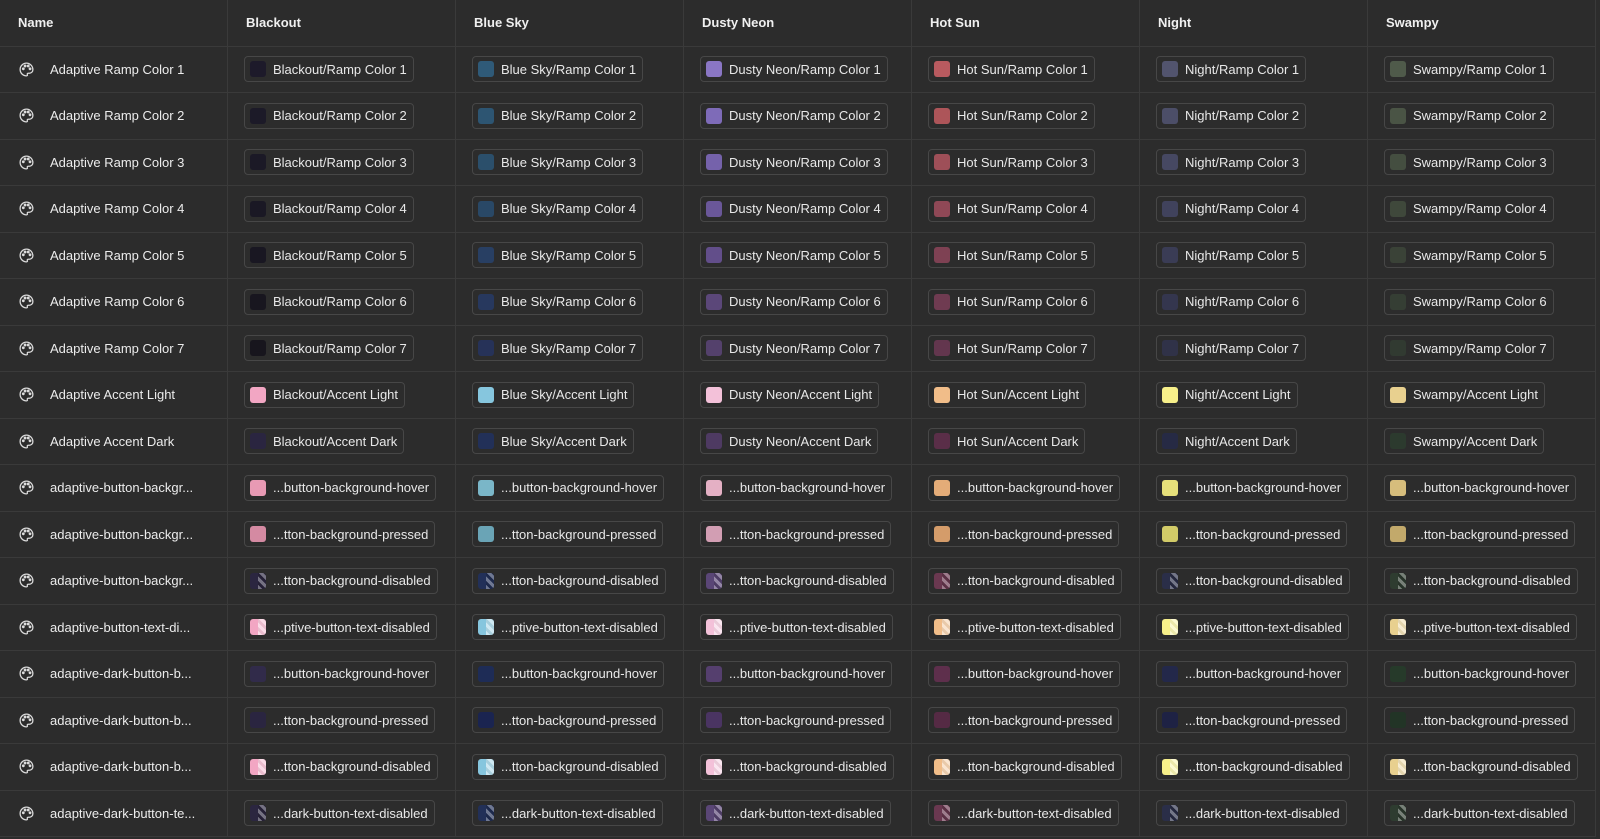 The width and height of the screenshot is (1600, 839). I want to click on variable-alias-chip: Night/Accent Light, so click(1227, 394).